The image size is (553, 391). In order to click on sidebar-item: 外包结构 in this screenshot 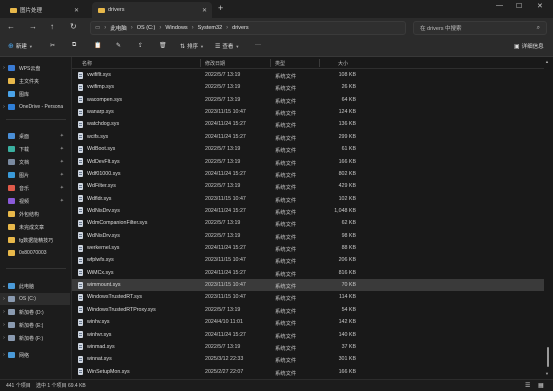, I will do `click(35, 214)`.